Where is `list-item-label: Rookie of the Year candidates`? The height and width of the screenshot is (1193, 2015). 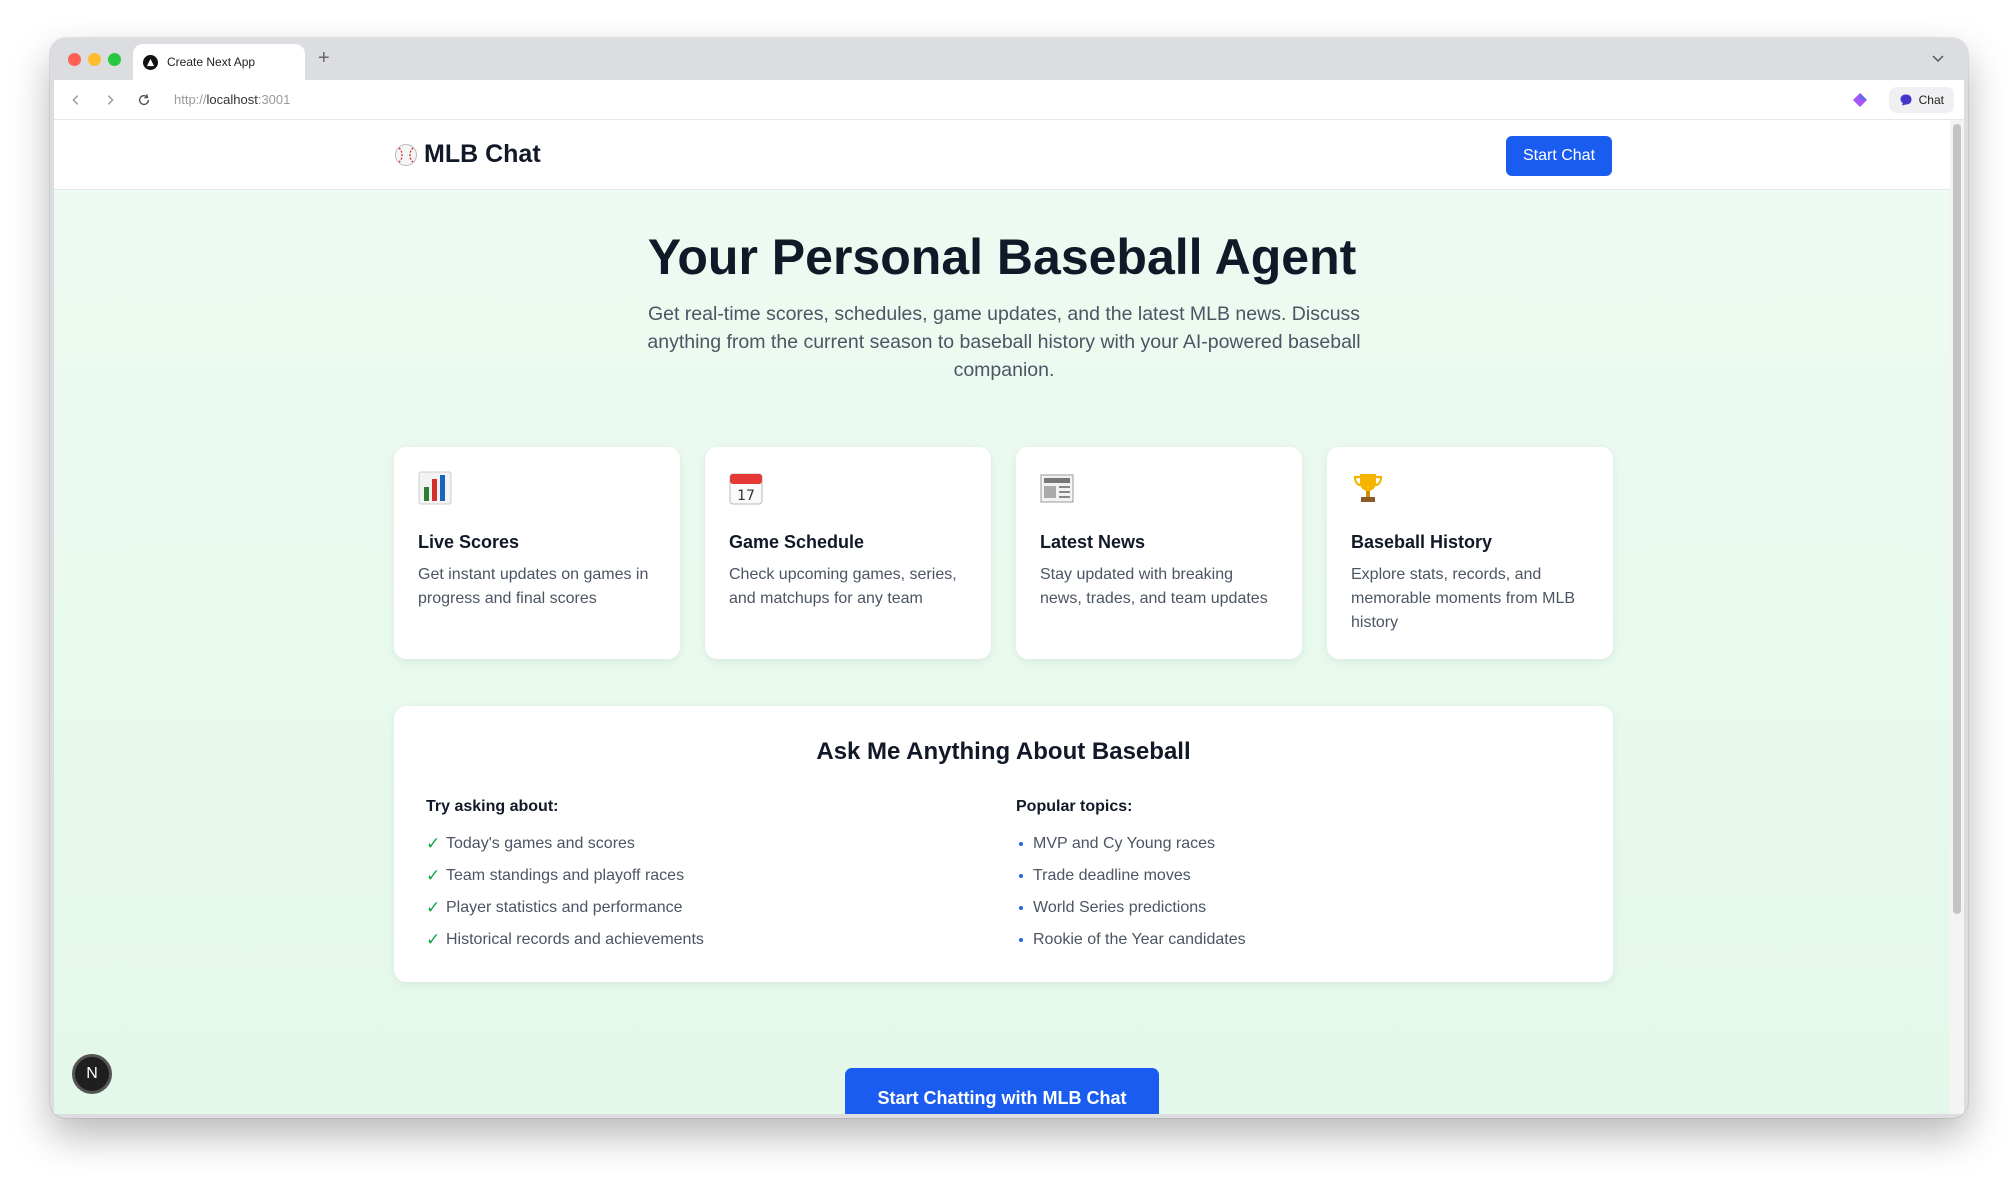 list-item-label: Rookie of the Year candidates is located at coordinates (1139, 939).